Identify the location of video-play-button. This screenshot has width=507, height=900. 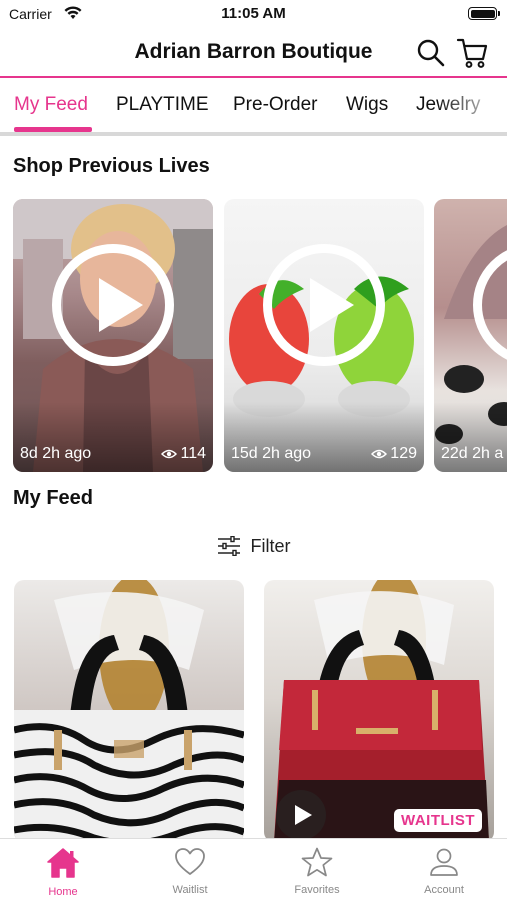
(301, 815).